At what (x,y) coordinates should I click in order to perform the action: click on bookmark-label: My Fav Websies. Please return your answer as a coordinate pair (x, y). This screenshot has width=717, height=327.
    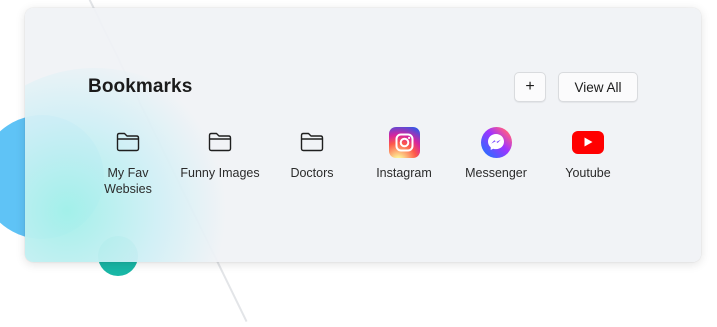
    Looking at the image, I should click on (128, 181).